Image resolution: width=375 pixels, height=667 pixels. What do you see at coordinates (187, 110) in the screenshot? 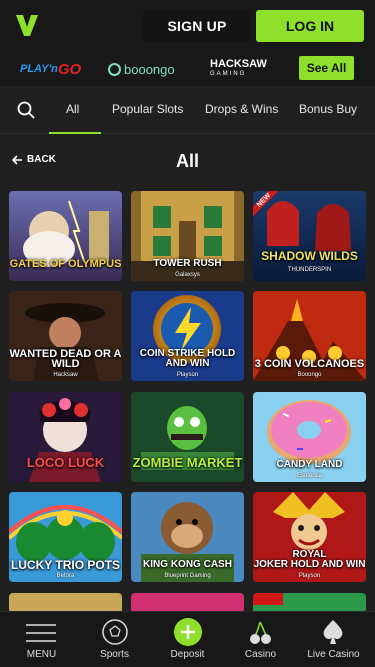
I see `category-tabs: All Popular Slots Drops & Wins Bonus Buy` at bounding box center [187, 110].